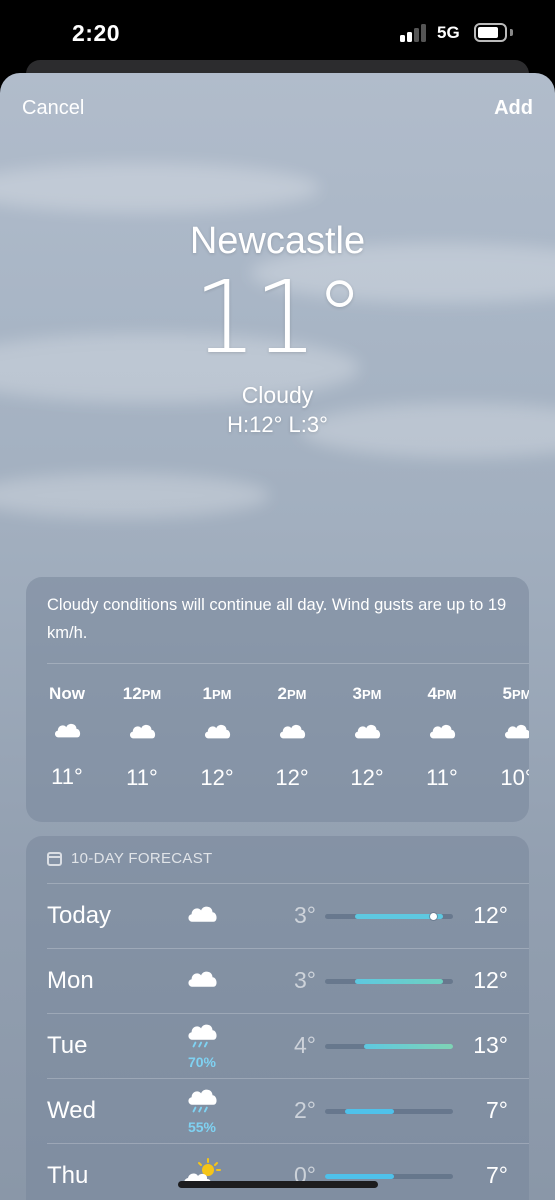 The image size is (555, 1200). I want to click on hour-label: 2PM, so click(292, 693).